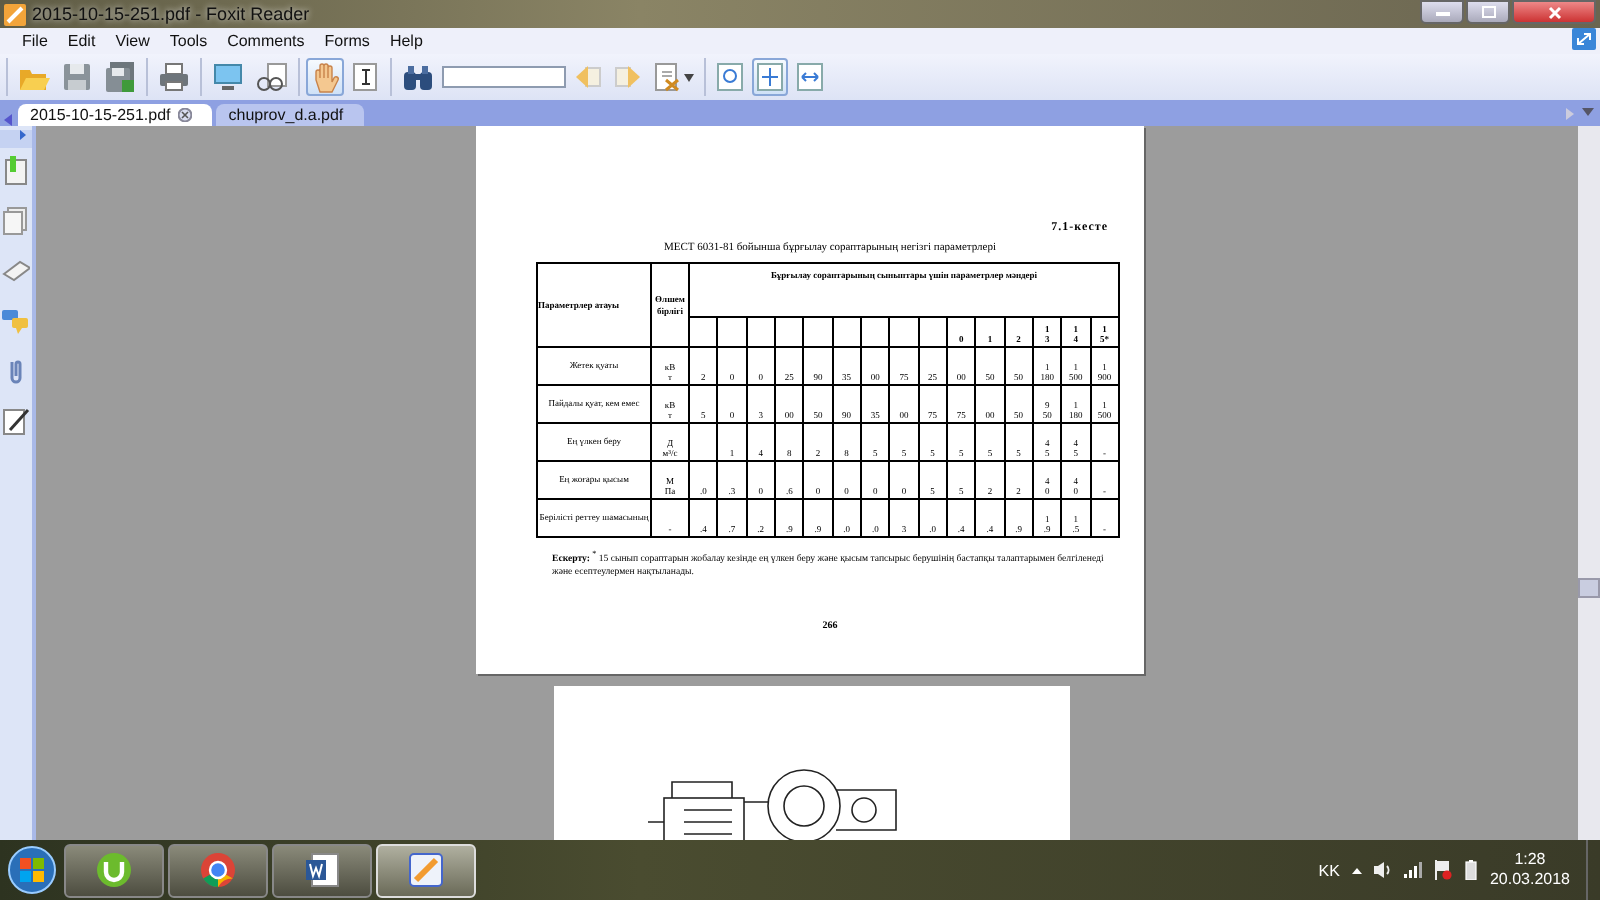 The image size is (1600, 900). I want to click on pdf-reader-button, so click(426, 870).